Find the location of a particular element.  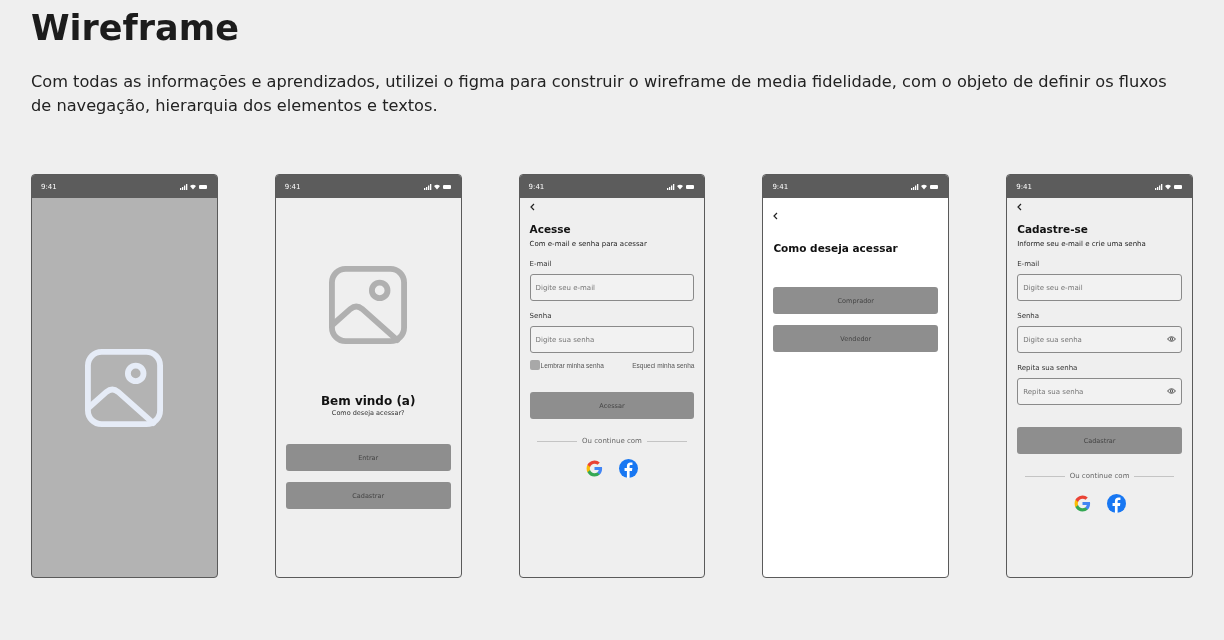

welcome-title: Bem vindo (a) is located at coordinates (368, 401).